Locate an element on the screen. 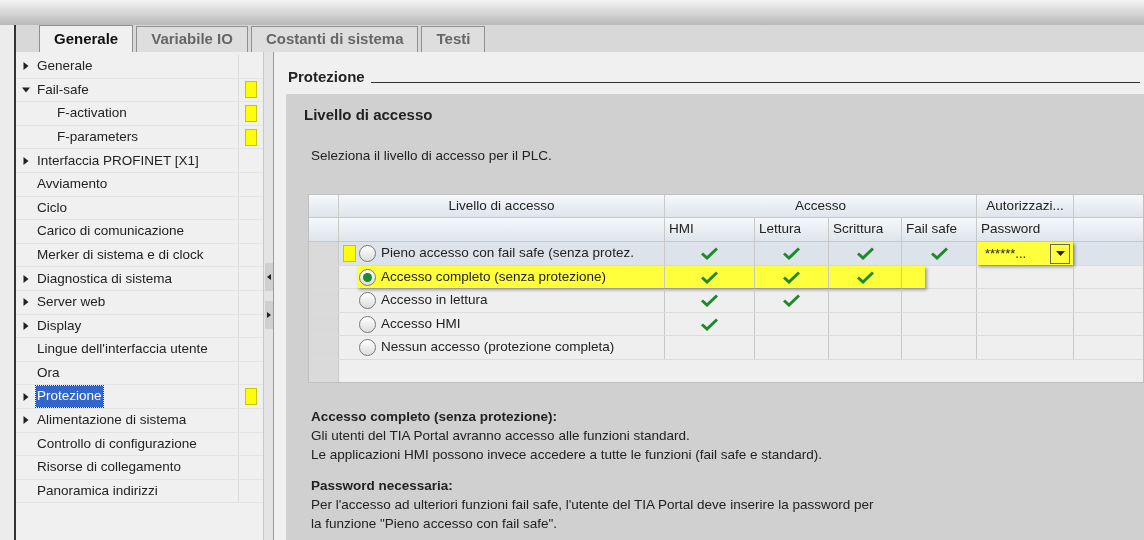 Image resolution: width=1144 pixels, height=540 pixels. tree-row: F-activation is located at coordinates (139, 114).